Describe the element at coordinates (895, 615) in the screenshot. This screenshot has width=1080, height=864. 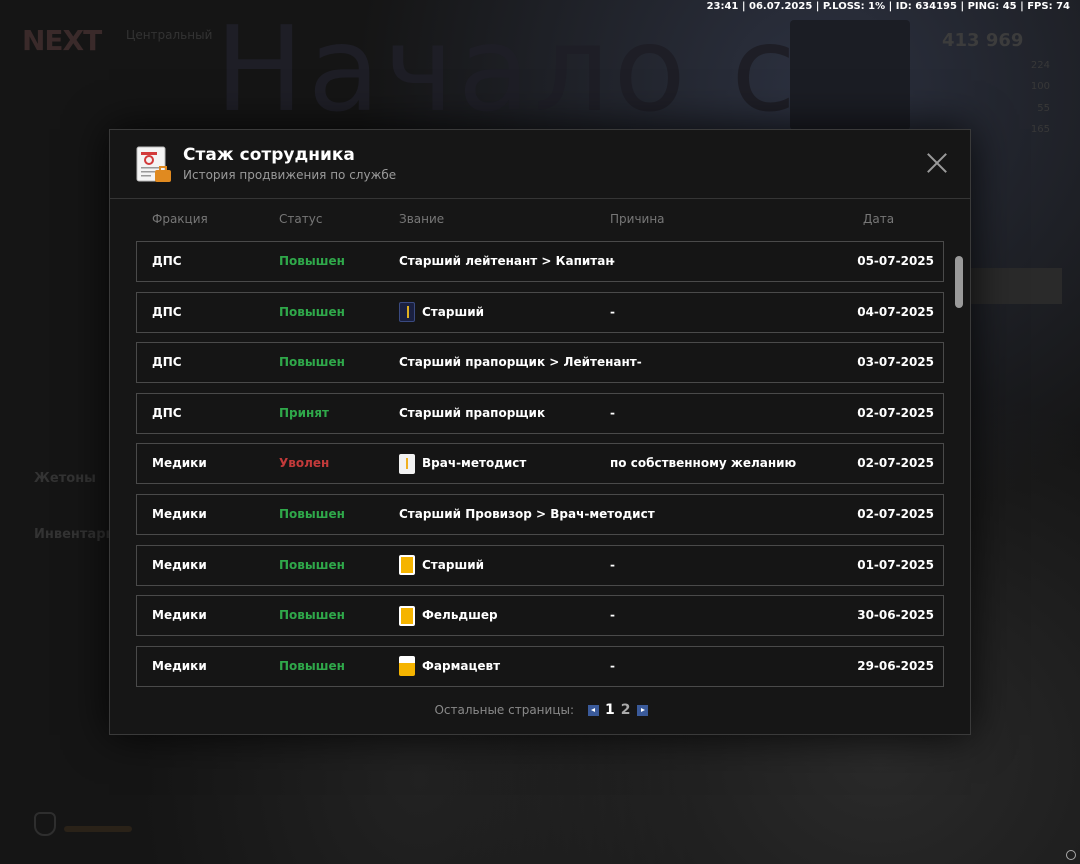
I see `row-date: 30-06-2025` at that location.